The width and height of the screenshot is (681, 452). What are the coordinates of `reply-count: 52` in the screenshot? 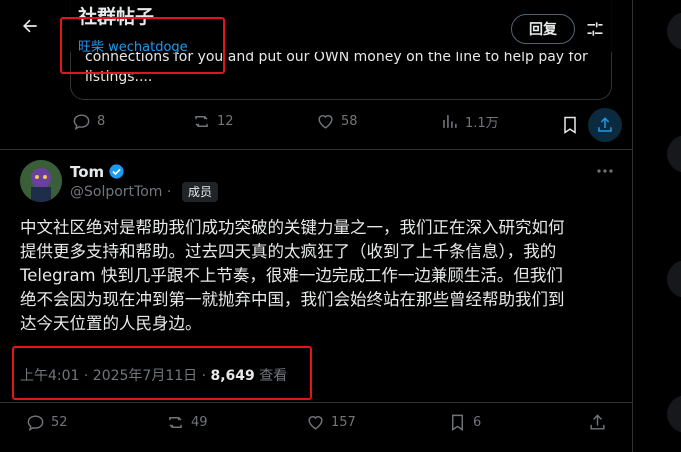 It's located at (59, 422).